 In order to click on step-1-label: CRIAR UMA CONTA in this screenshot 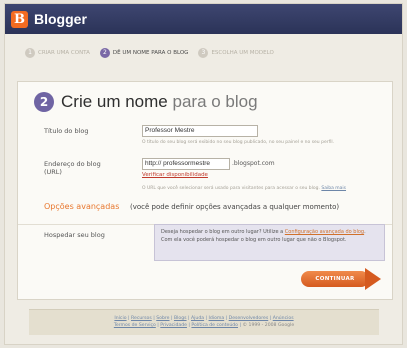, I will do `click(64, 53)`.